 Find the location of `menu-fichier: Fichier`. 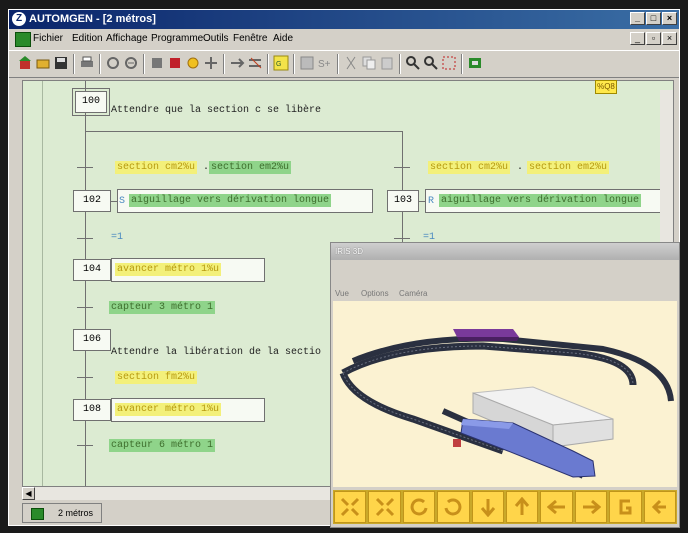

menu-fichier: Fichier is located at coordinates (48, 38).